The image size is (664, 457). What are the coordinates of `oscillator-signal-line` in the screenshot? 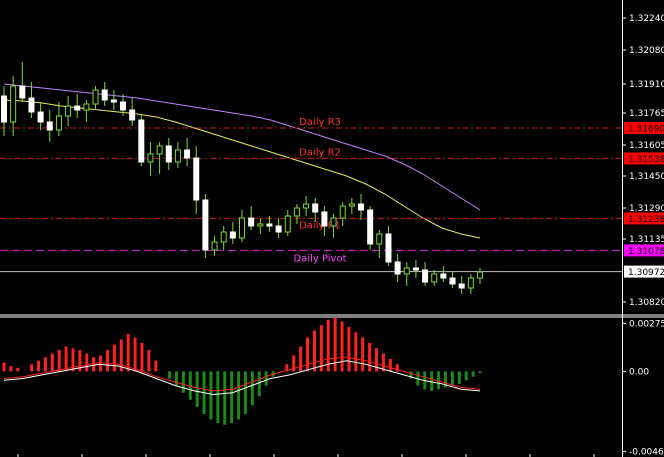 It's located at (242, 378).